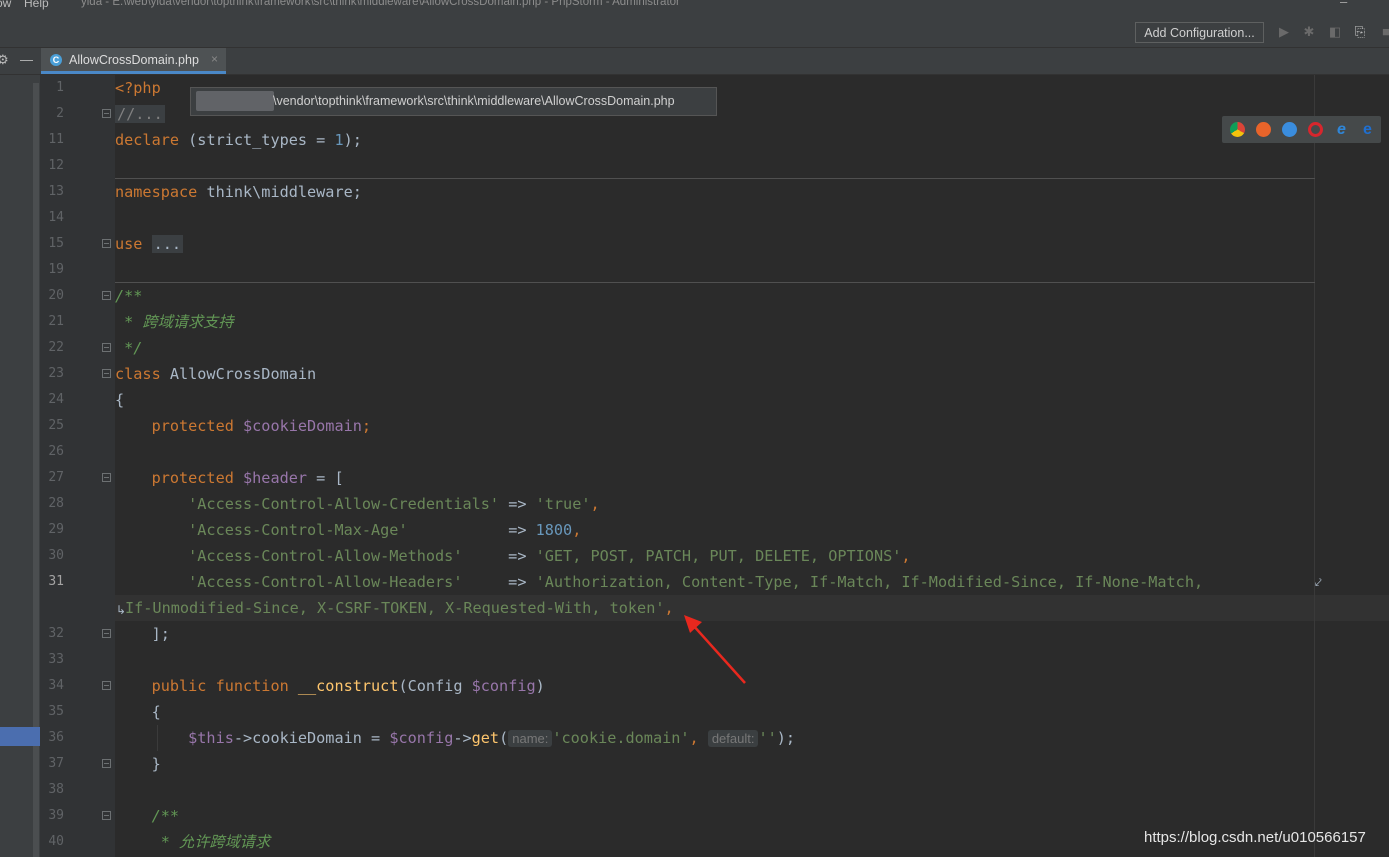  What do you see at coordinates (1318, 582) in the screenshot?
I see `soft-wrap-icon: ⤦` at bounding box center [1318, 582].